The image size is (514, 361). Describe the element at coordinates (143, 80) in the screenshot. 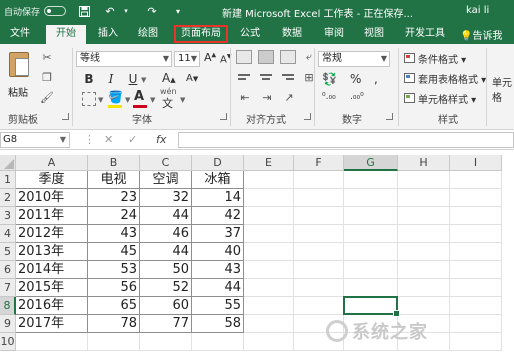

I see `underline-dropdown-icon: ▼` at that location.